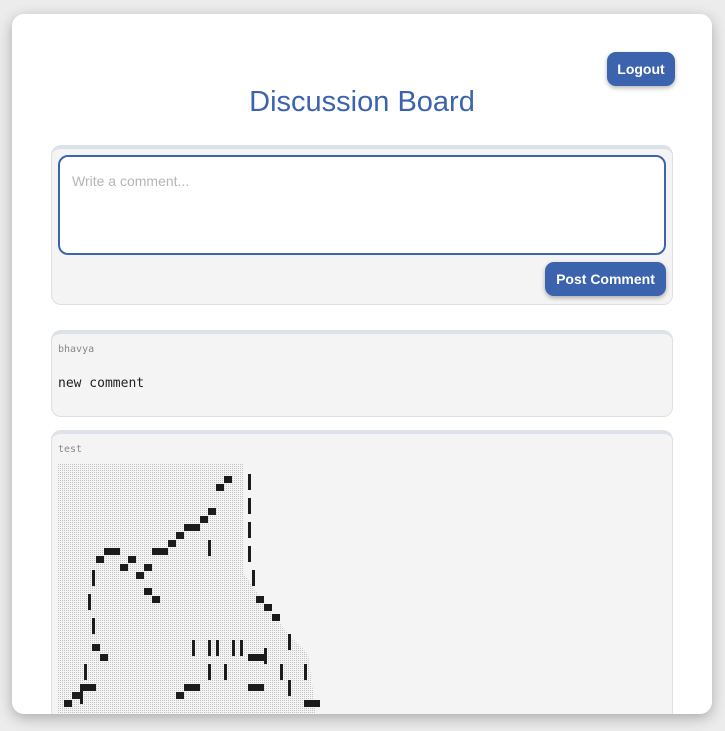 The image size is (725, 731). What do you see at coordinates (76, 349) in the screenshot?
I see `comment-author: bhavya` at bounding box center [76, 349].